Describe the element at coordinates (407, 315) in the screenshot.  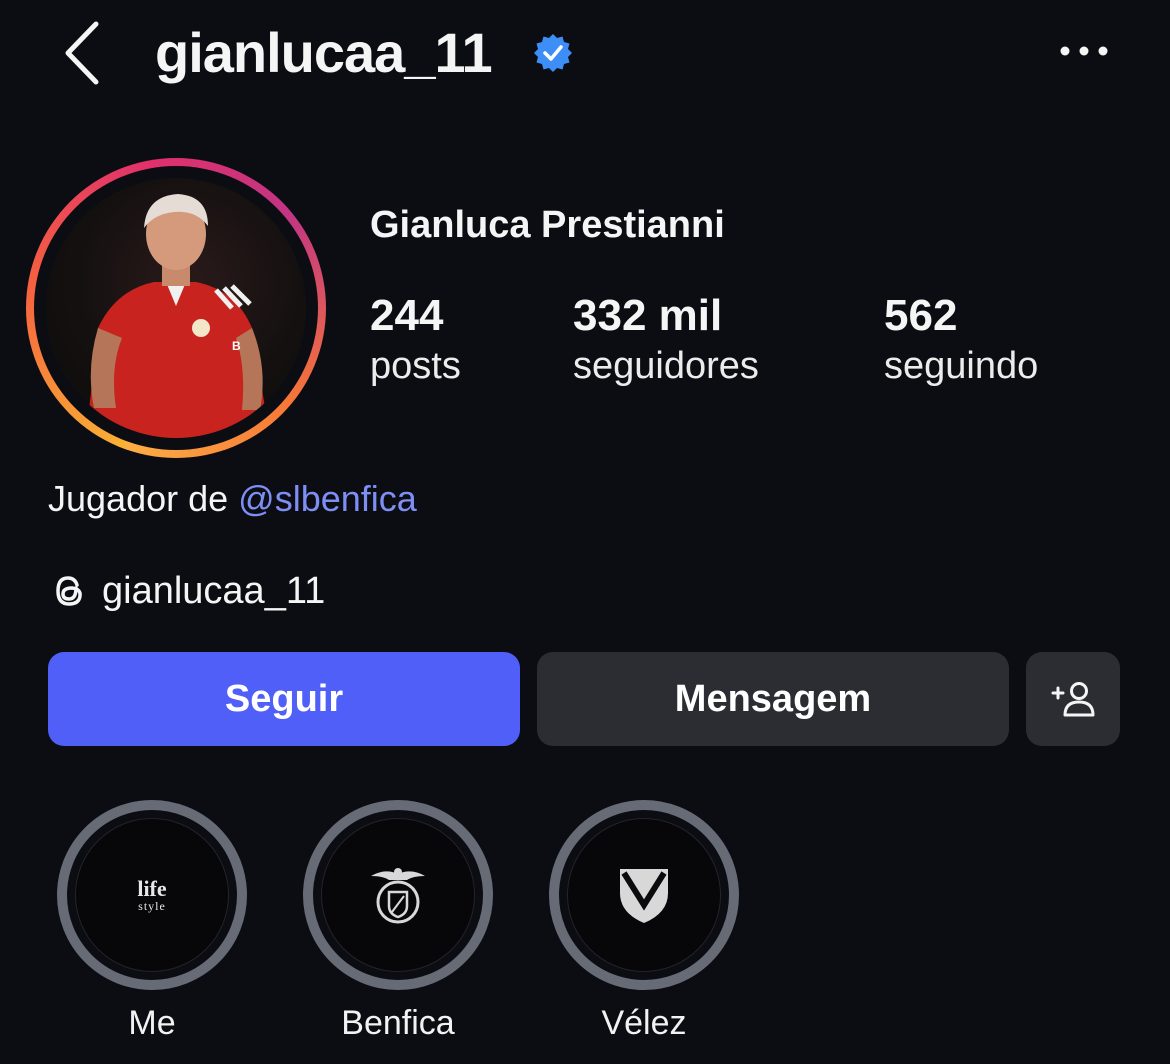
I see `posts-count: 244` at that location.